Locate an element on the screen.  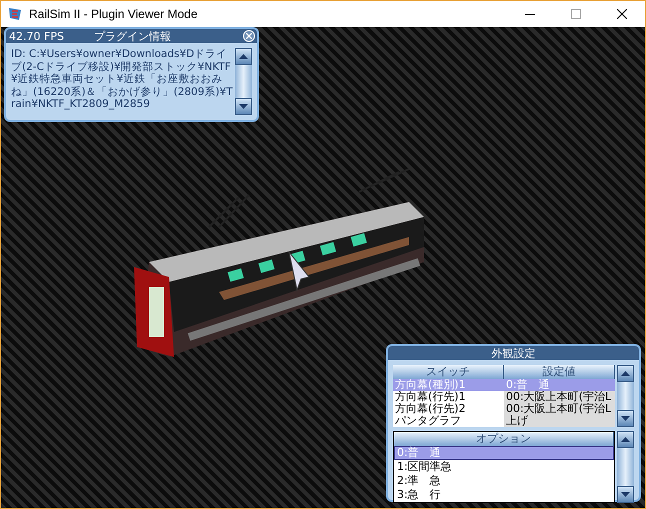
column-header: スイッチ is located at coordinates (448, 372).